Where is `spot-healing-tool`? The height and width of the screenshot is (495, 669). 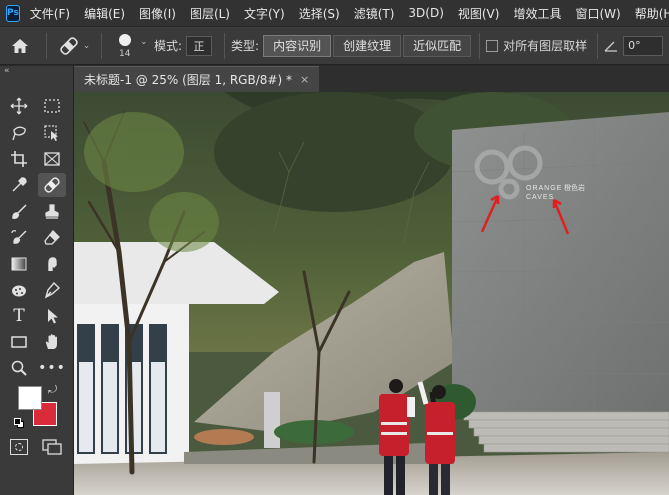 spot-healing-tool is located at coordinates (52, 185).